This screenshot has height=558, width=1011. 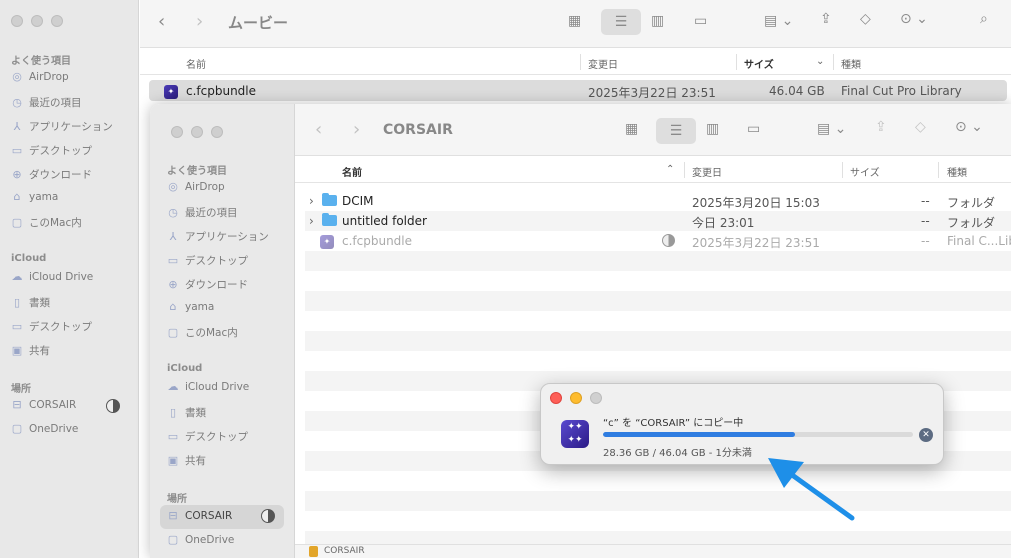 I want to click on copy-title: “c” を “CORSAIR” にコピー中, so click(x=673, y=423).